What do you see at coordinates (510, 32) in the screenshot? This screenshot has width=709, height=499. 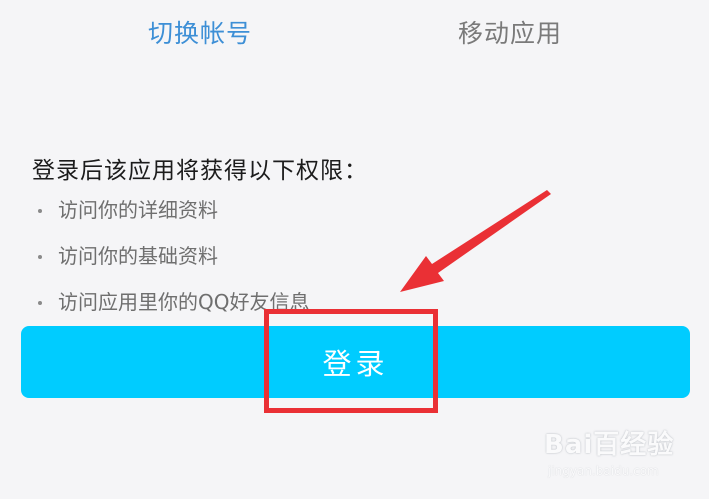 I see `mobile-app-link: 移动应用` at bounding box center [510, 32].